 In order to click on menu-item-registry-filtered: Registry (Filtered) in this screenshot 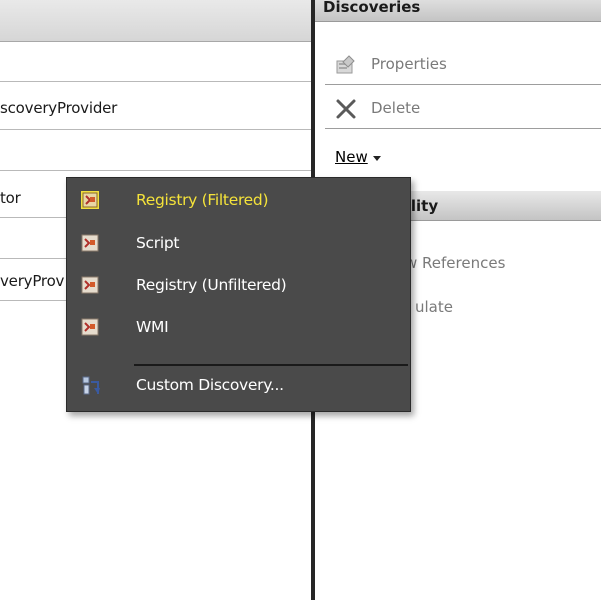, I will do `click(238, 201)`.